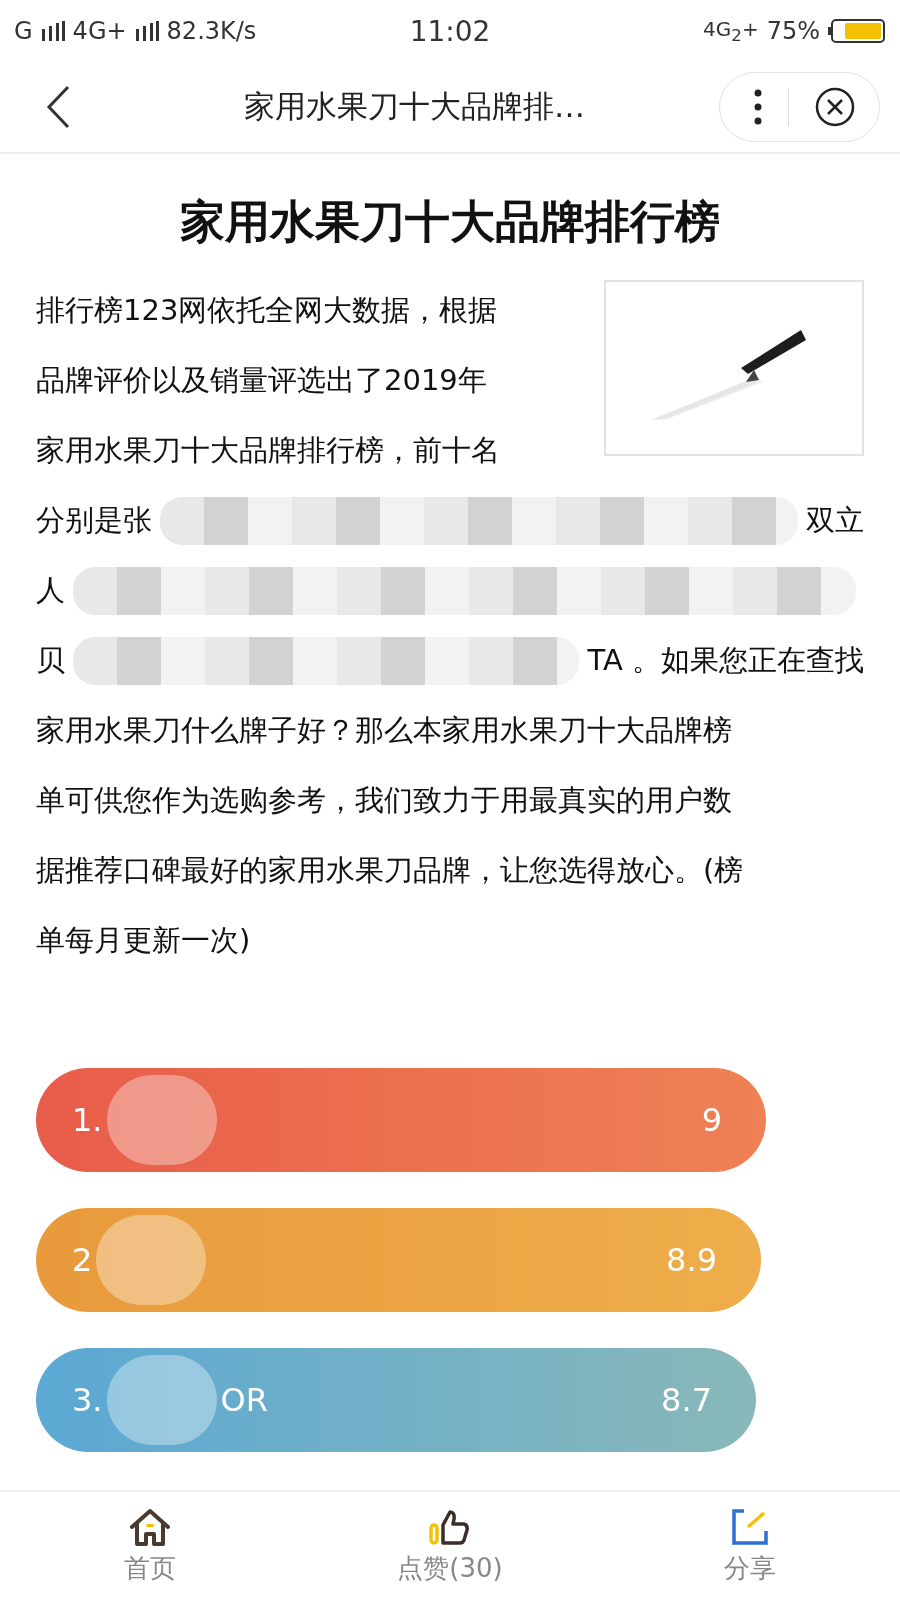  I want to click on battery-percent: 75%, so click(793, 31).